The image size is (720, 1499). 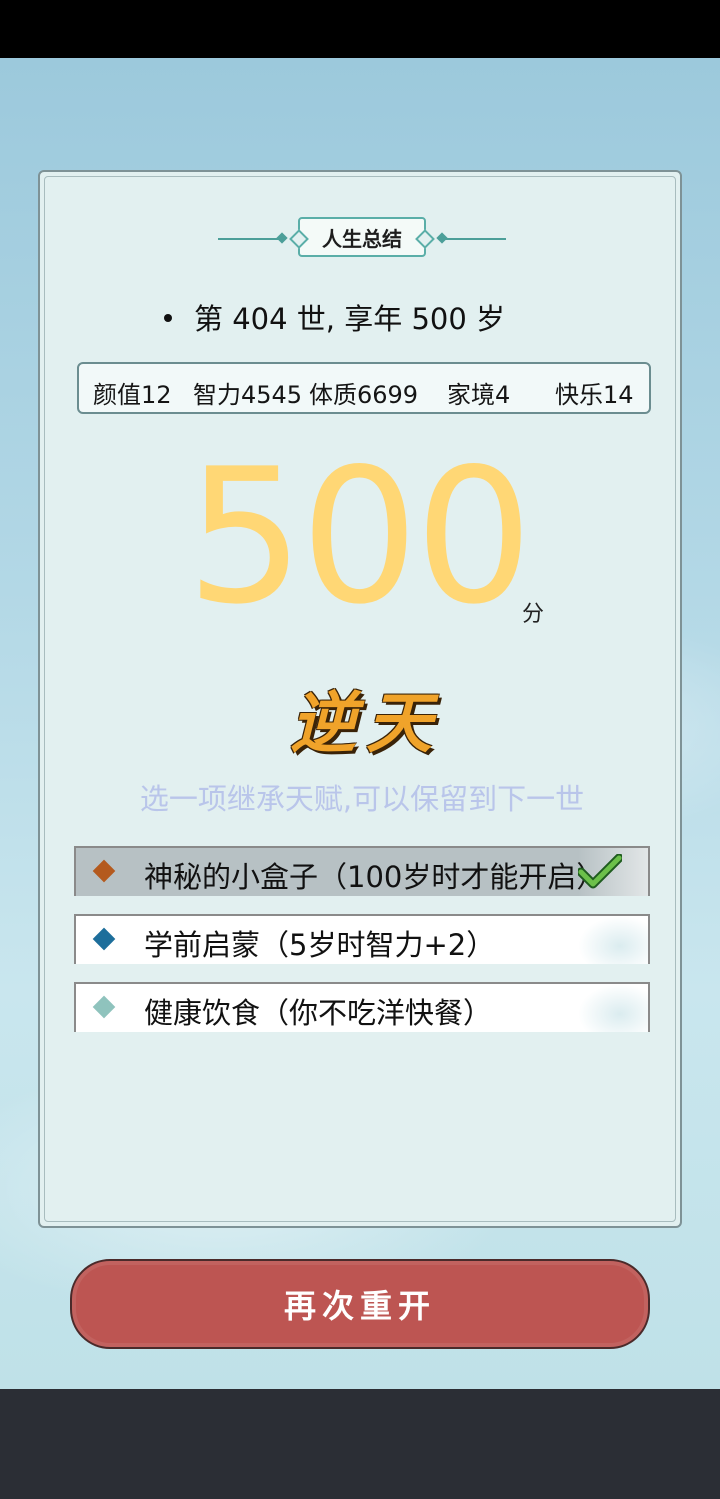 I want to click on stat-beauty: 颜值12, so click(x=132, y=395).